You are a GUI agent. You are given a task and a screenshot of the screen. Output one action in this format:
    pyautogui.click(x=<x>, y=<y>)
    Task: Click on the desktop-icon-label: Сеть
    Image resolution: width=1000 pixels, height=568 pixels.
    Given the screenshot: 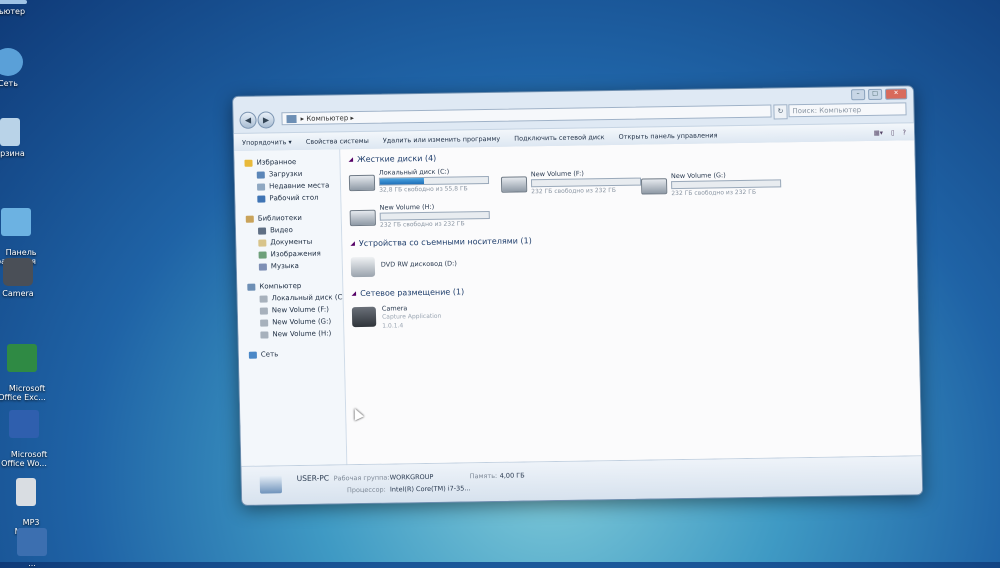 What is the action you would take?
    pyautogui.click(x=9, y=83)
    